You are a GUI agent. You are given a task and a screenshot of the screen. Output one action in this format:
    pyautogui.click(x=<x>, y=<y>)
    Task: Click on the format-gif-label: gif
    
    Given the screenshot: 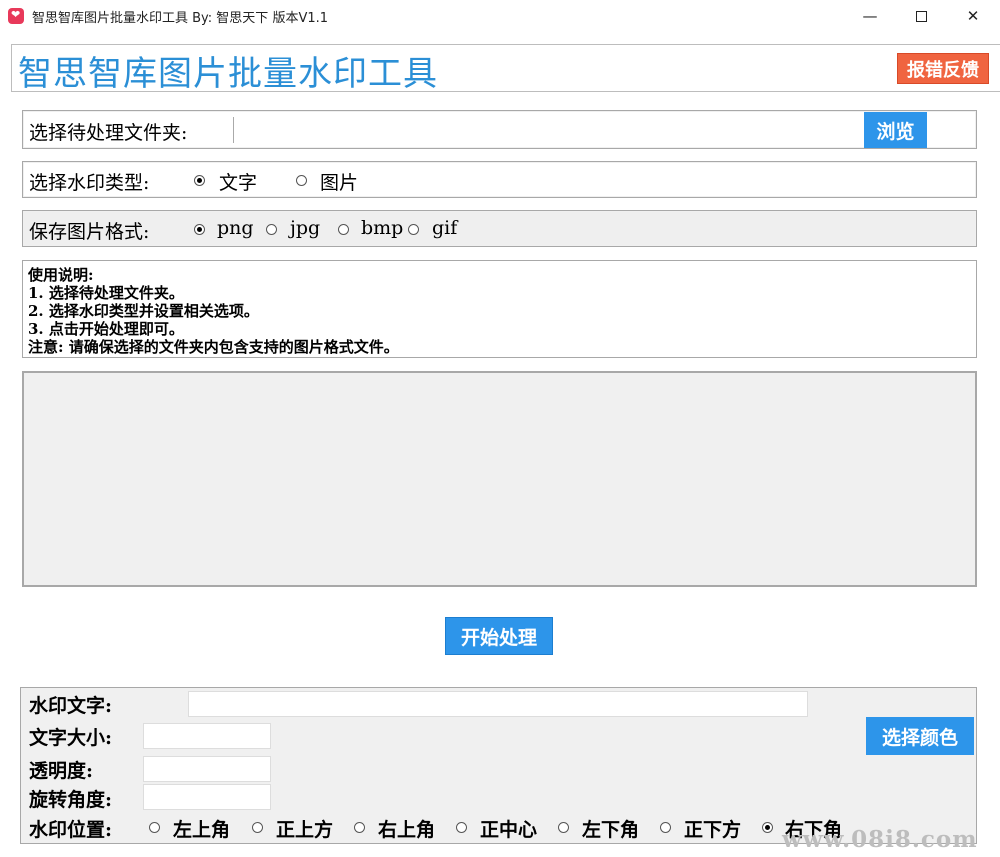 What is the action you would take?
    pyautogui.click(x=444, y=228)
    